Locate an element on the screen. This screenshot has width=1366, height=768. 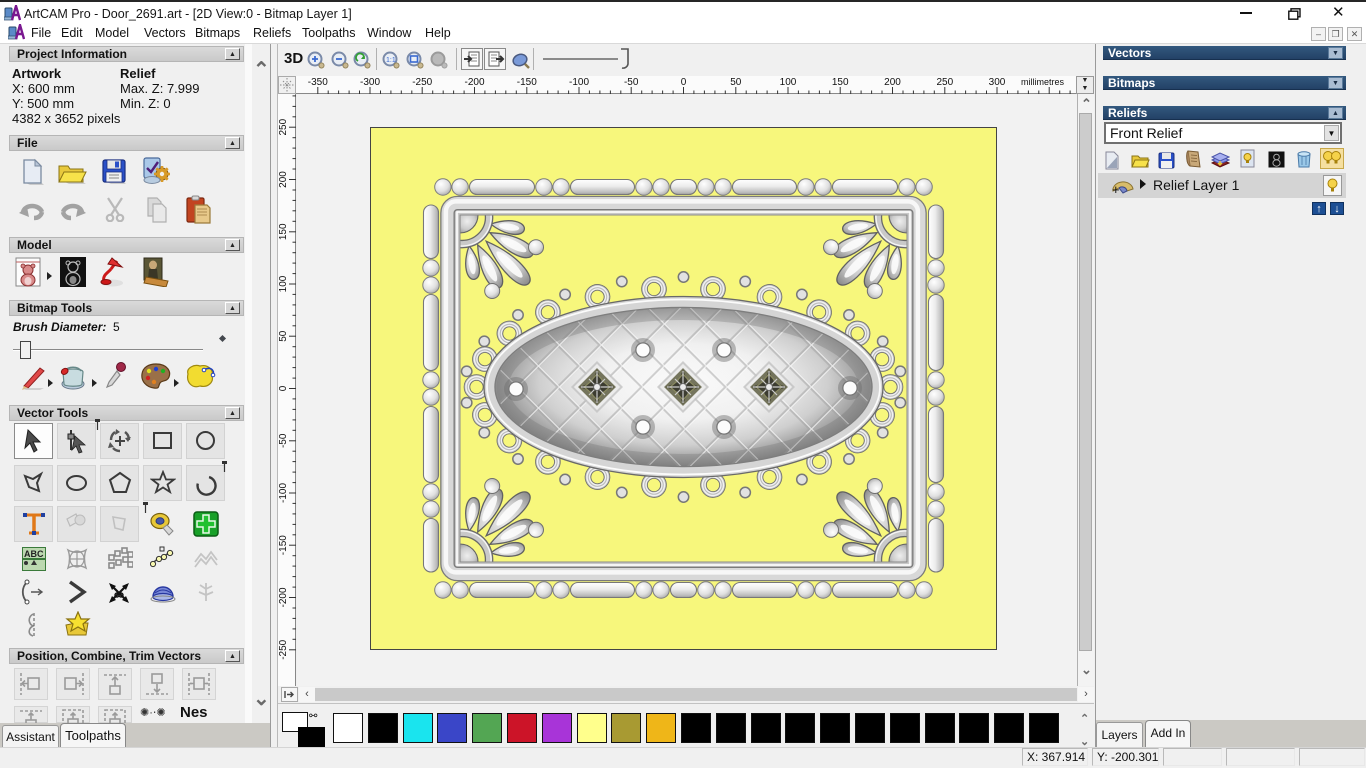
svg-text: -300 is located at coordinates (370, 82).